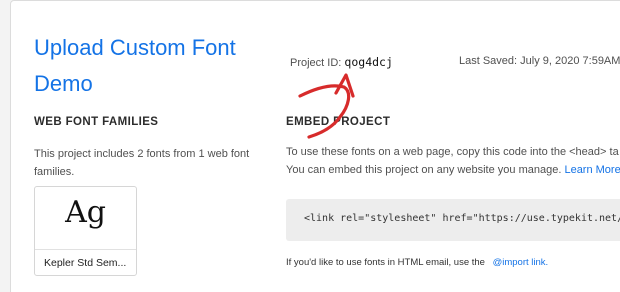 The width and height of the screenshot is (620, 292). I want to click on project-id-value: qog4dcj, so click(368, 62).